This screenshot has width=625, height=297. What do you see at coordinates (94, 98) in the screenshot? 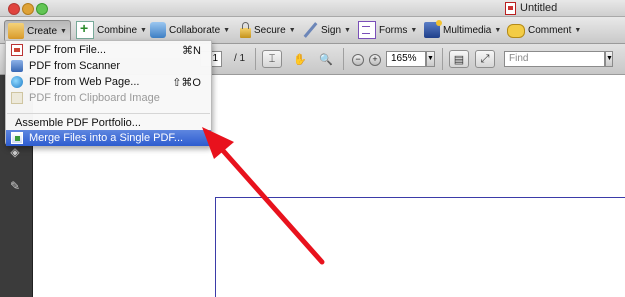
I see `menu-item-label: PDF from Clipboard Image` at bounding box center [94, 98].